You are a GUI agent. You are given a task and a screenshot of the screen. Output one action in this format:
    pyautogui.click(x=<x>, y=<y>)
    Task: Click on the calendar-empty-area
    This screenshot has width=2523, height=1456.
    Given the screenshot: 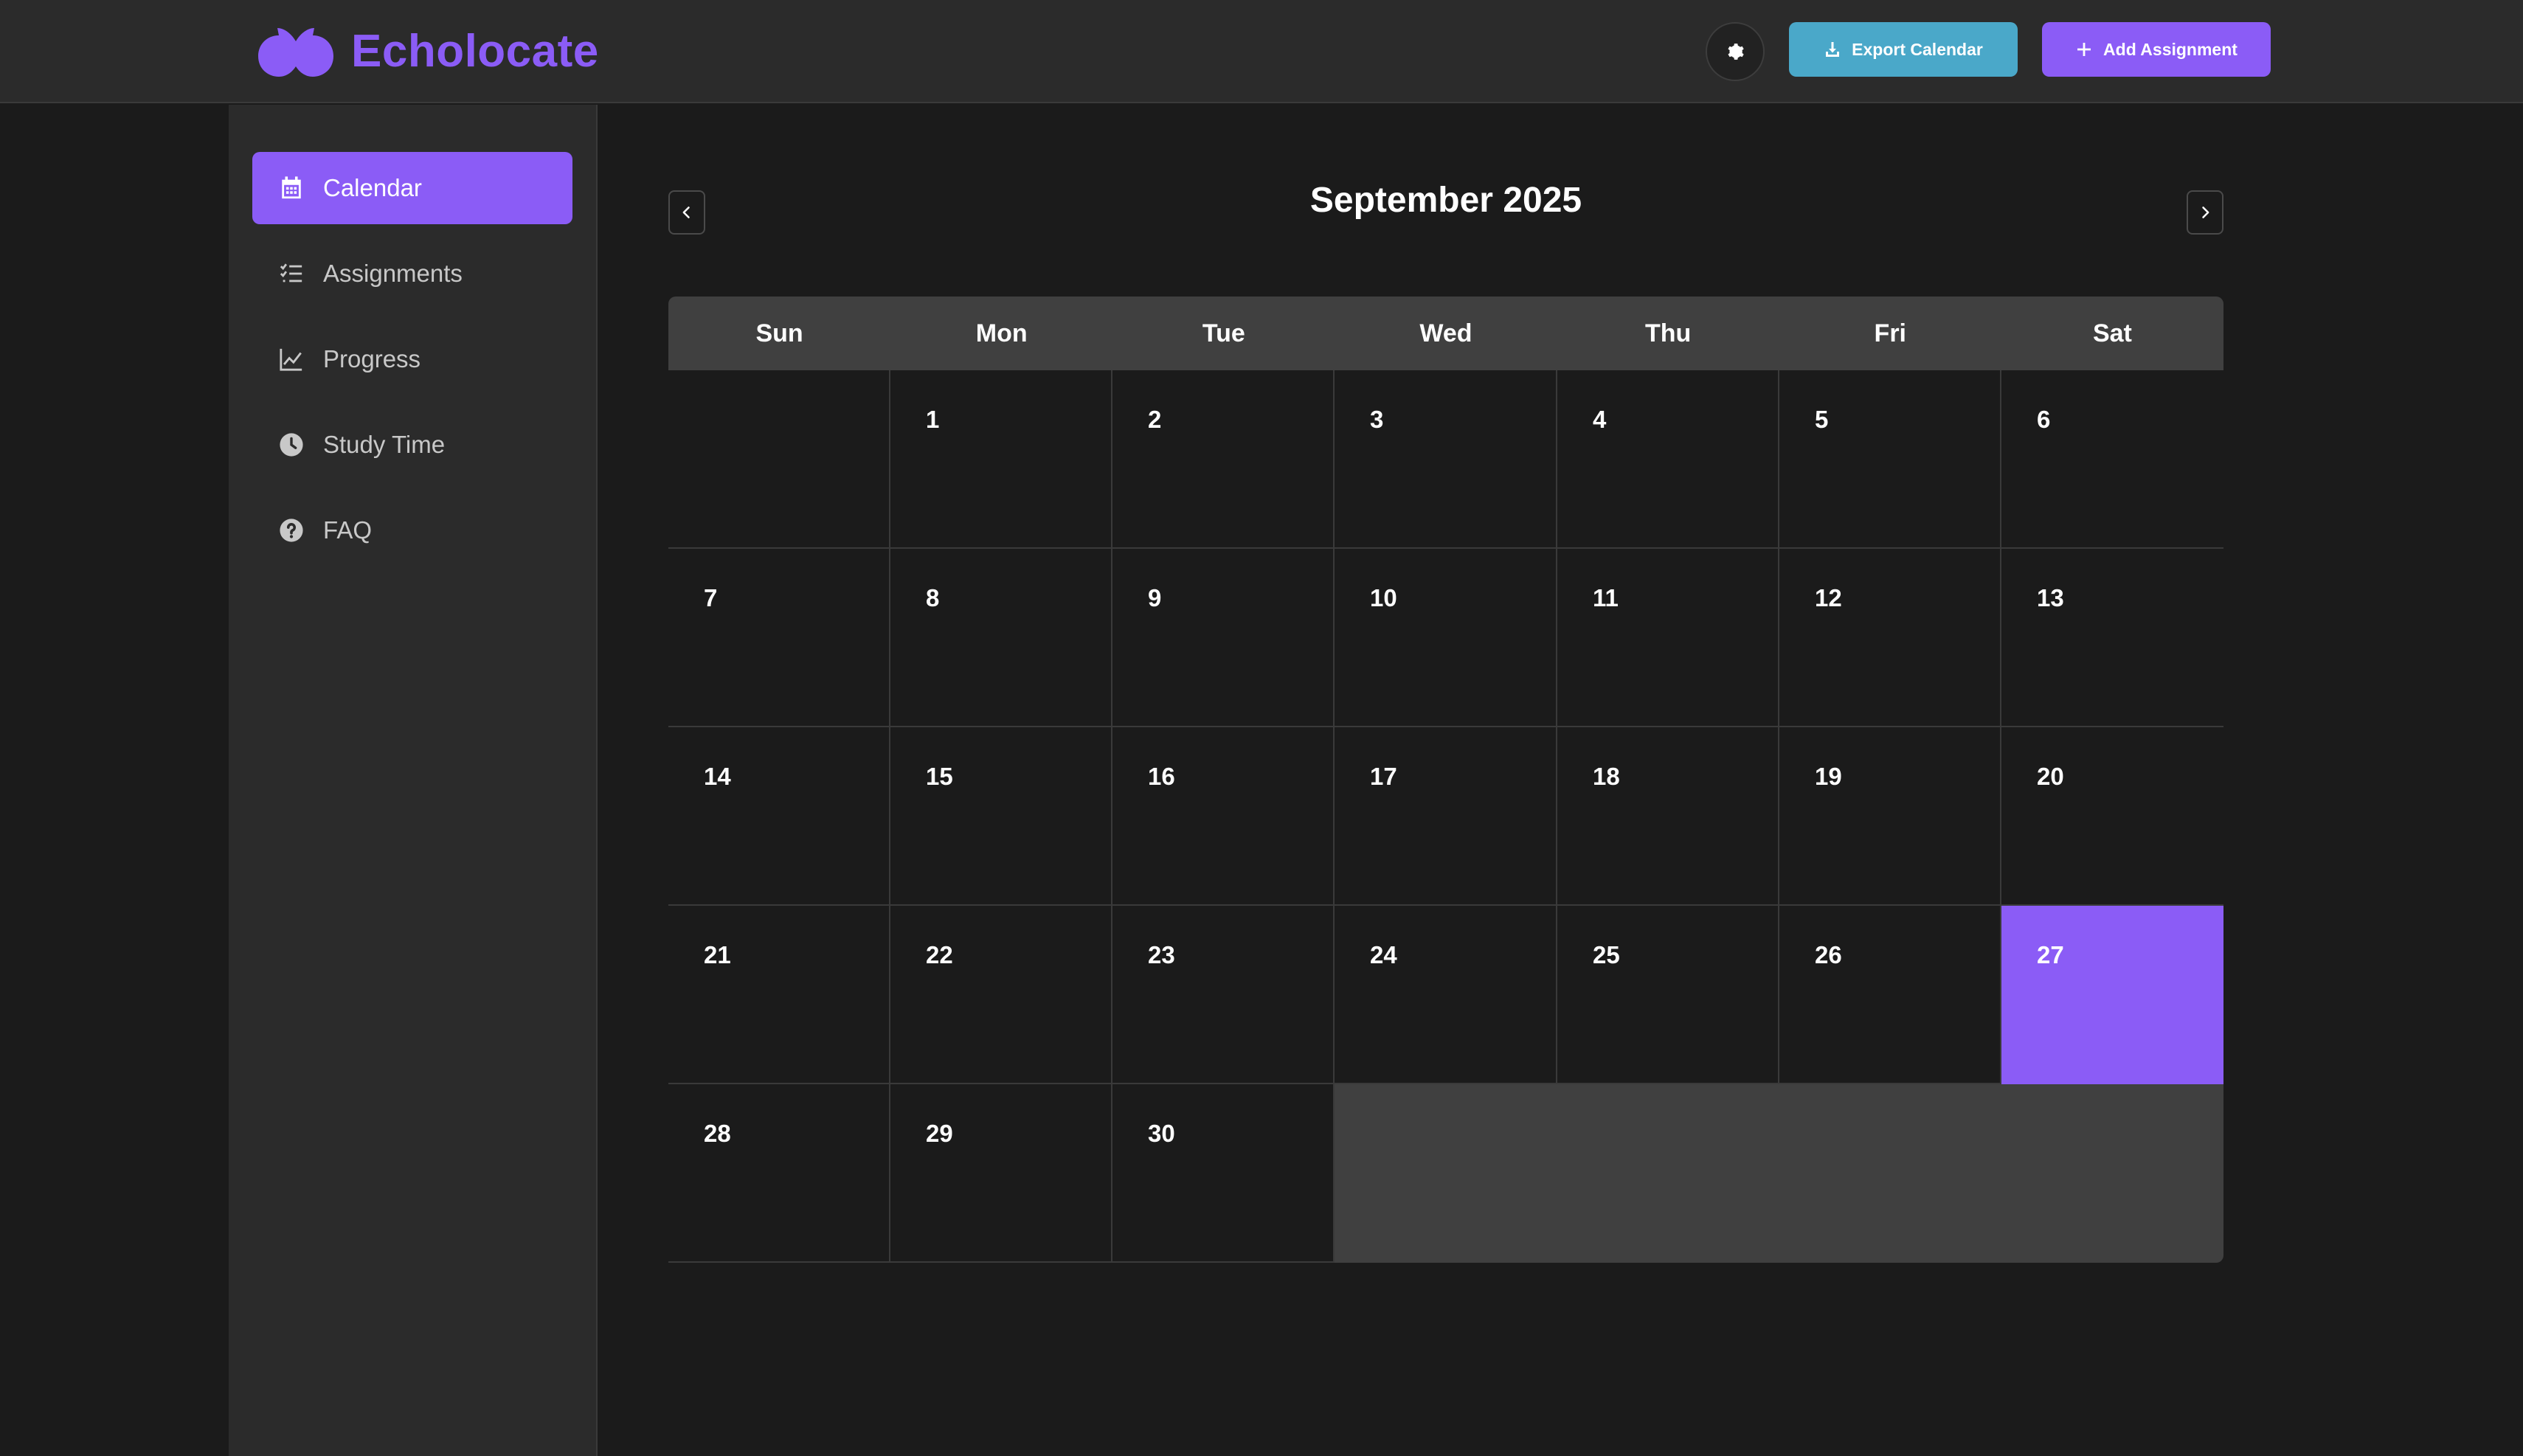 What is the action you would take?
    pyautogui.click(x=1779, y=1173)
    